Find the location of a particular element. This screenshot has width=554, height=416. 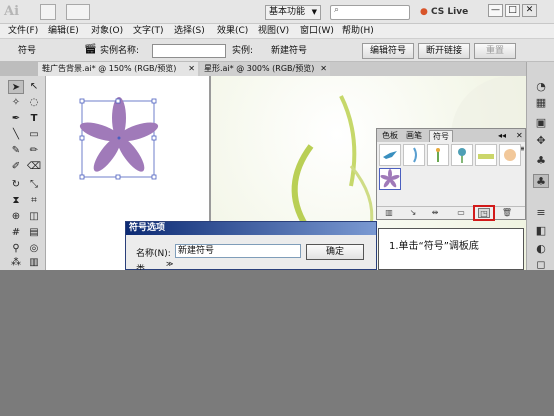

pen-tool-icon: ✒ is located at coordinates (16, 119).